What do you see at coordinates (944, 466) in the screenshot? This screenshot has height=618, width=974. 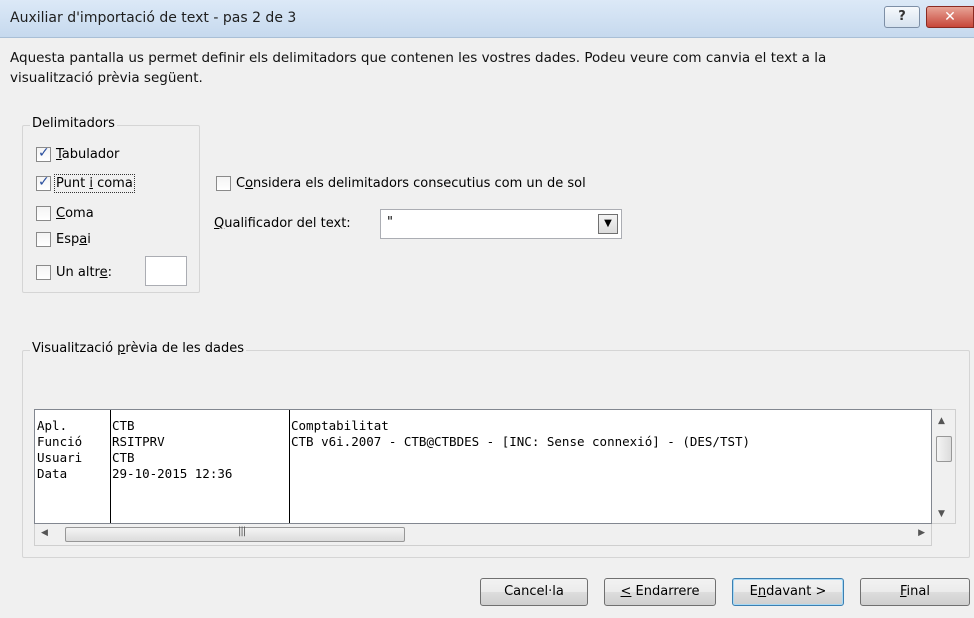 I see `vertical-scrollbar: ▲ ▼` at bounding box center [944, 466].